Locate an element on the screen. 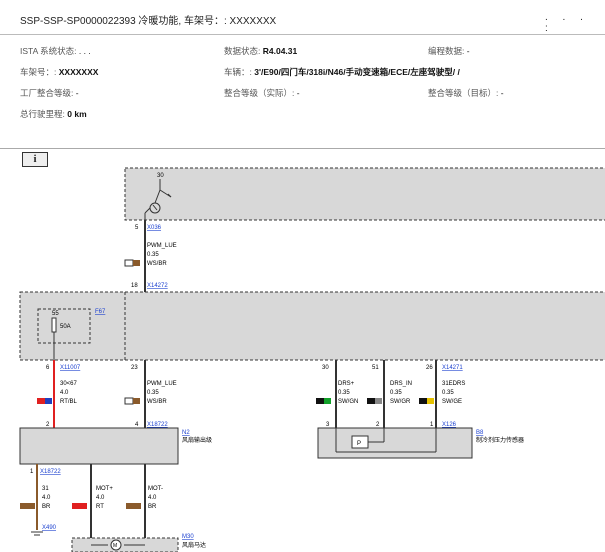 The image size is (605, 552). wire-color-green is located at coordinates (327, 401).